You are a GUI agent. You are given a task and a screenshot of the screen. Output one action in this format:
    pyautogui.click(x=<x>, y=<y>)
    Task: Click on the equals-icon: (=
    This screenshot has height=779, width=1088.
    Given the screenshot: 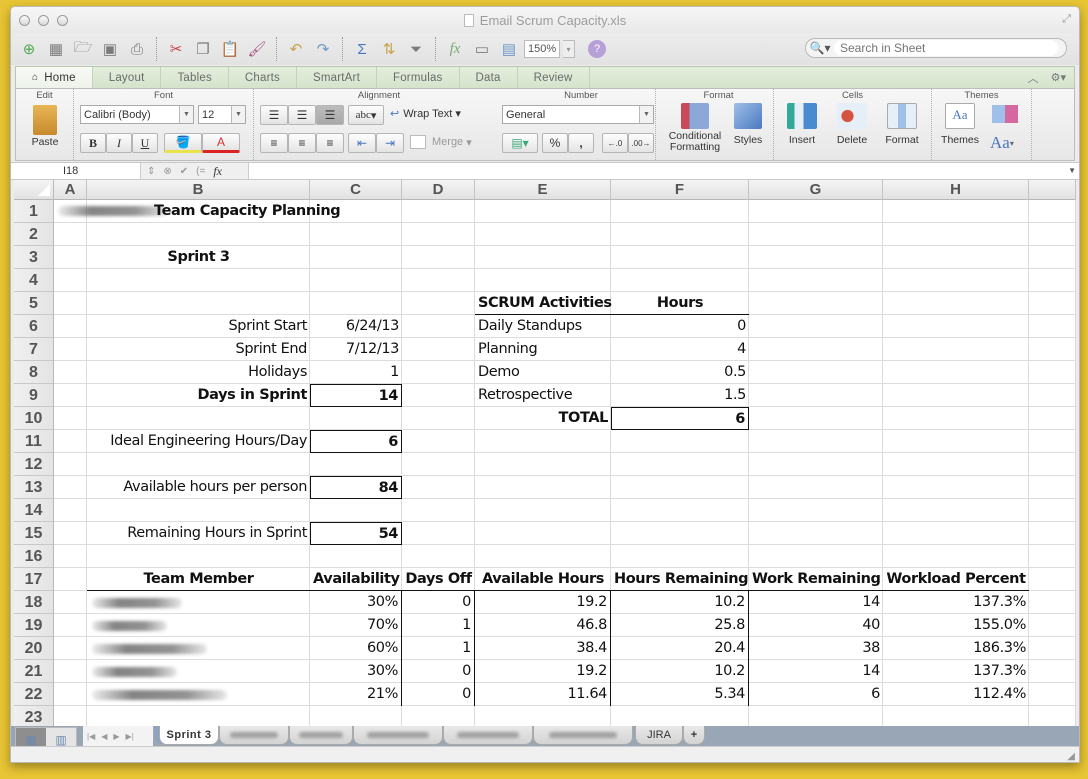 What is the action you would take?
    pyautogui.click(x=200, y=171)
    